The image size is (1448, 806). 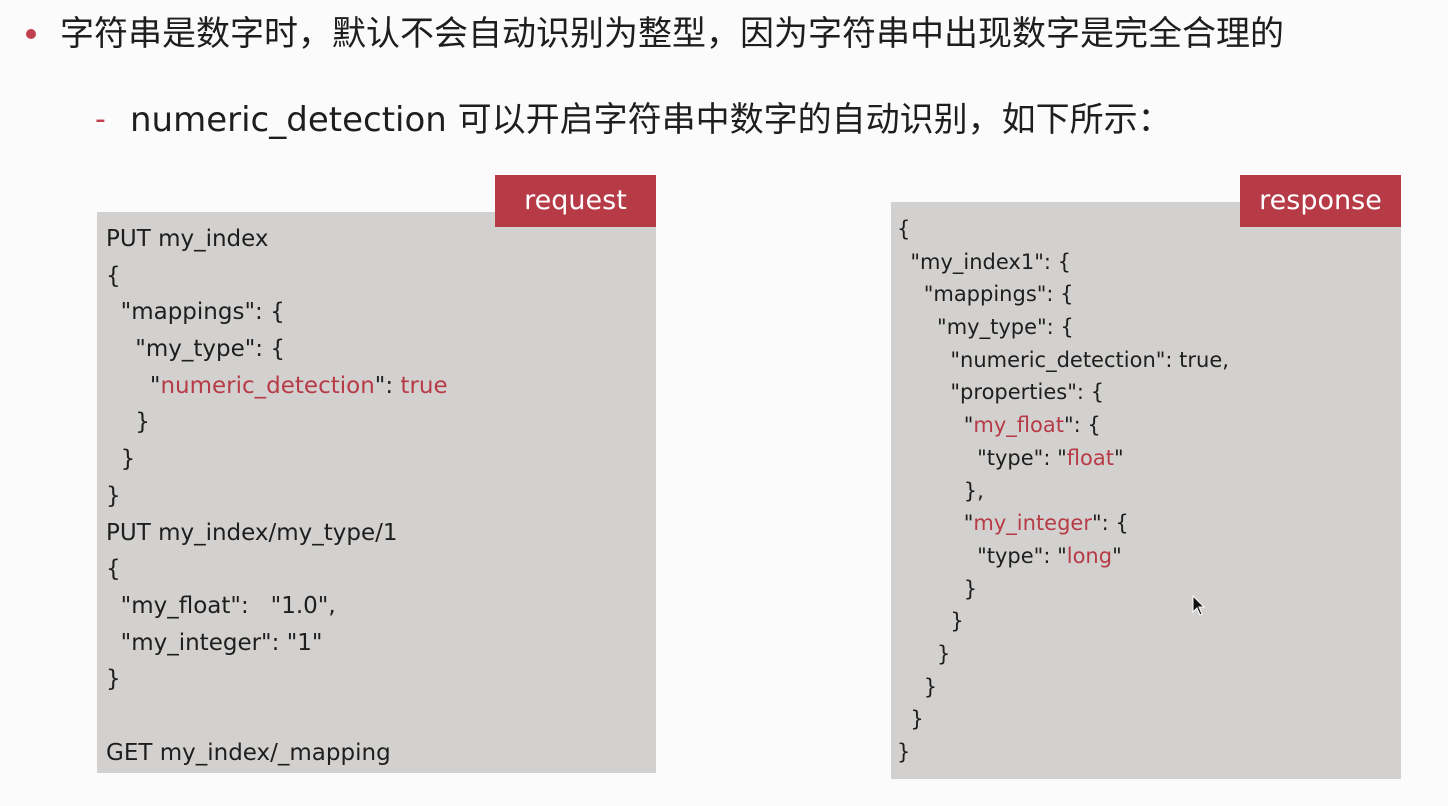 What do you see at coordinates (195, 349) in the screenshot?
I see `request-code-text: "my_type": {` at bounding box center [195, 349].